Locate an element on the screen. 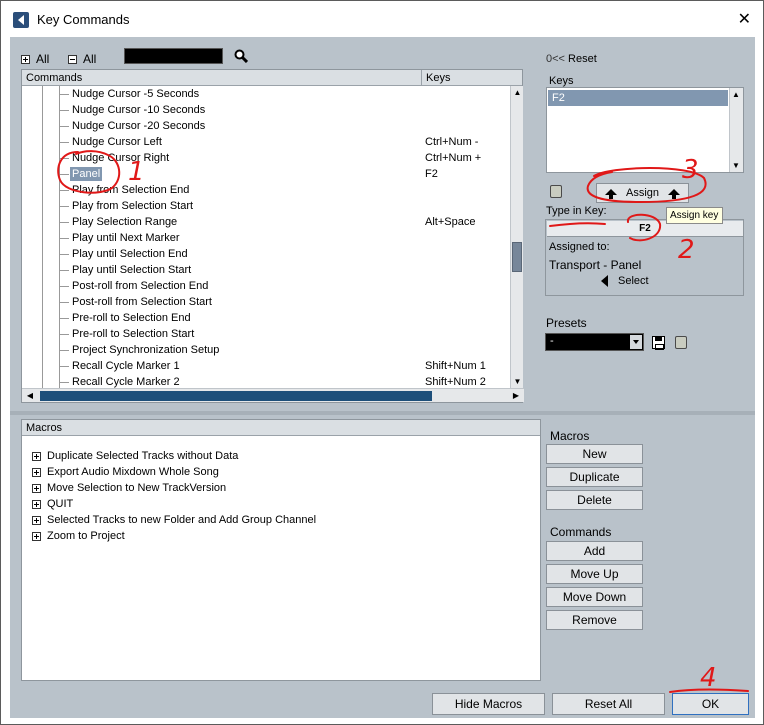  close-icon: ✕ is located at coordinates (744, 19).